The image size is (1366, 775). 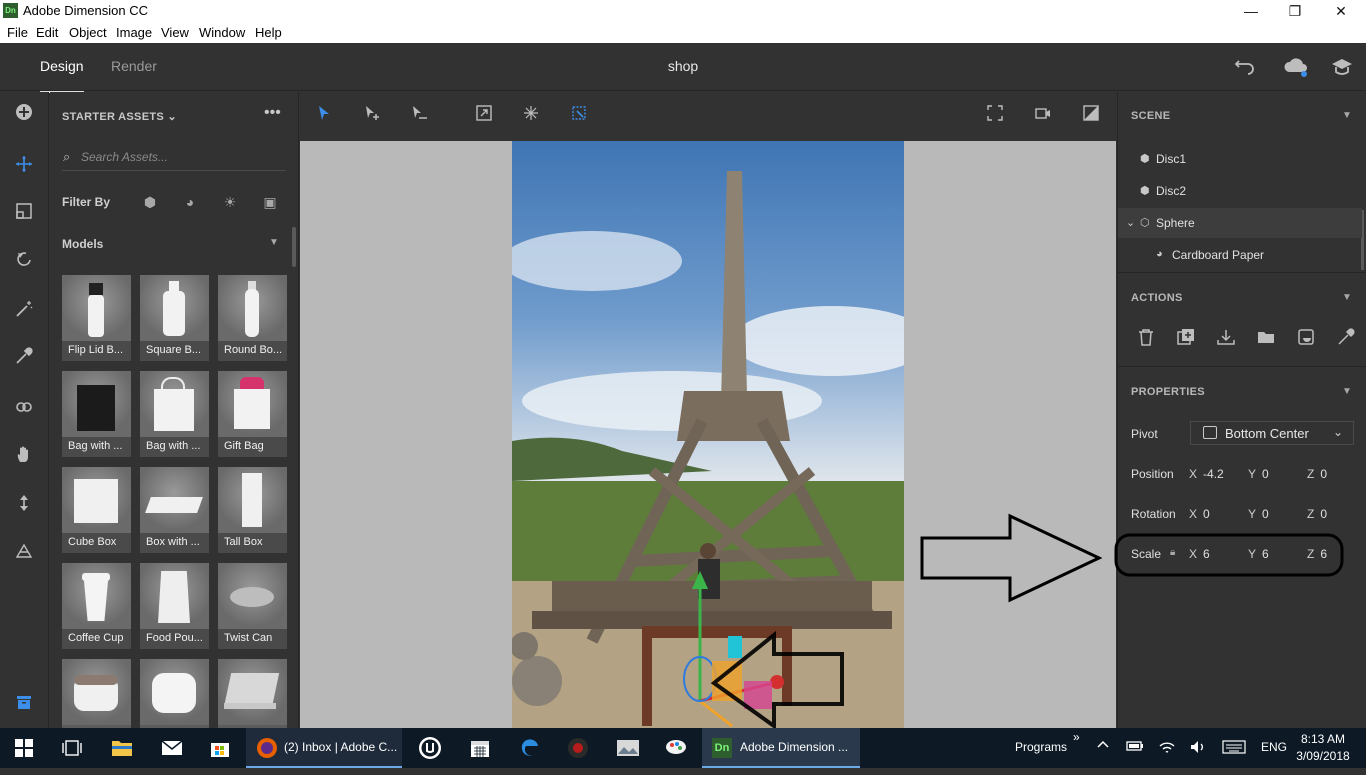 I want to click on learn-icon, so click(x=1342, y=67).